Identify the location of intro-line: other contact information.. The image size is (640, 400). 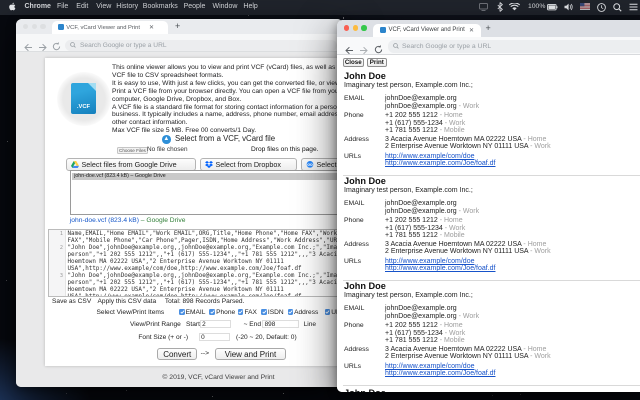
(150, 123).